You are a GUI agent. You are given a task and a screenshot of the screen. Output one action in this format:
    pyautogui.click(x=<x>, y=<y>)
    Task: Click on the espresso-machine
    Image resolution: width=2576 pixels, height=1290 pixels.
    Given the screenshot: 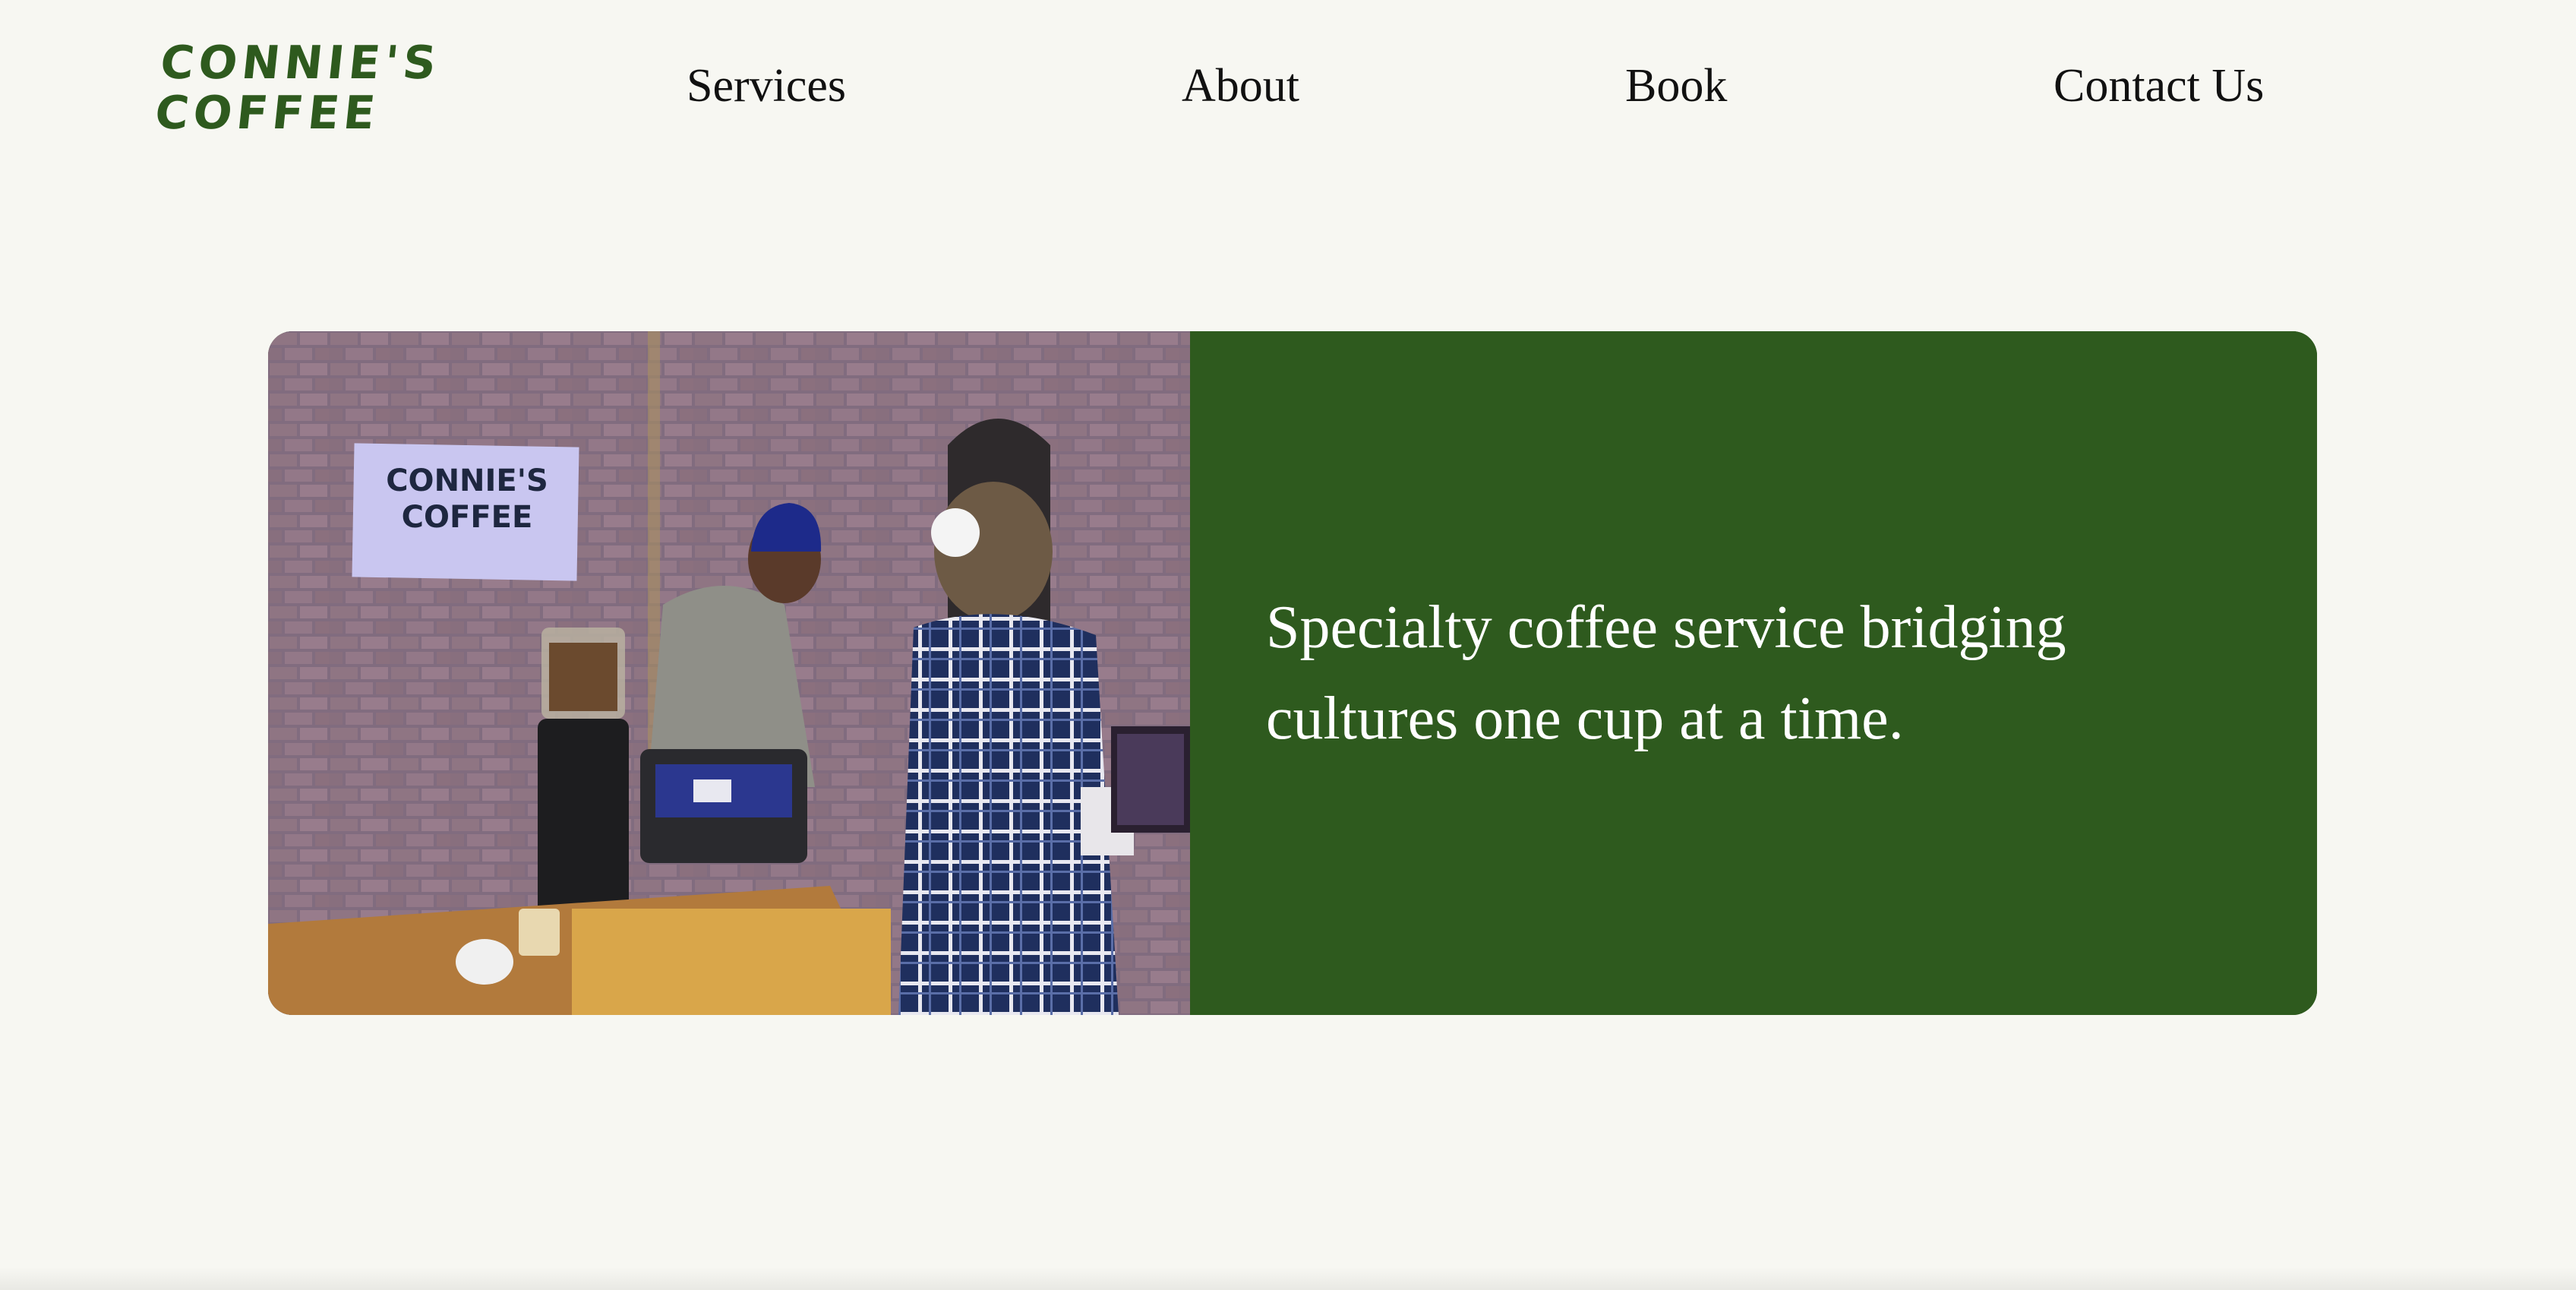 What is the action you would take?
    pyautogui.click(x=723, y=806)
    